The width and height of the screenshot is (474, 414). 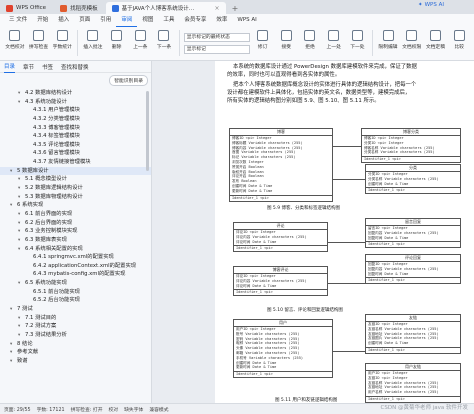 What do you see at coordinates (105, 20) in the screenshot?
I see `menu-reference: 引用` at bounding box center [105, 20].